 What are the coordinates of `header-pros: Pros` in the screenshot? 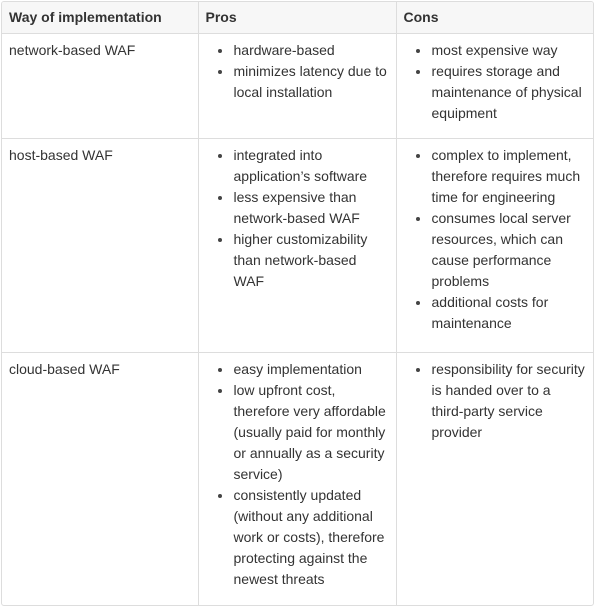 It's located at (297, 18).